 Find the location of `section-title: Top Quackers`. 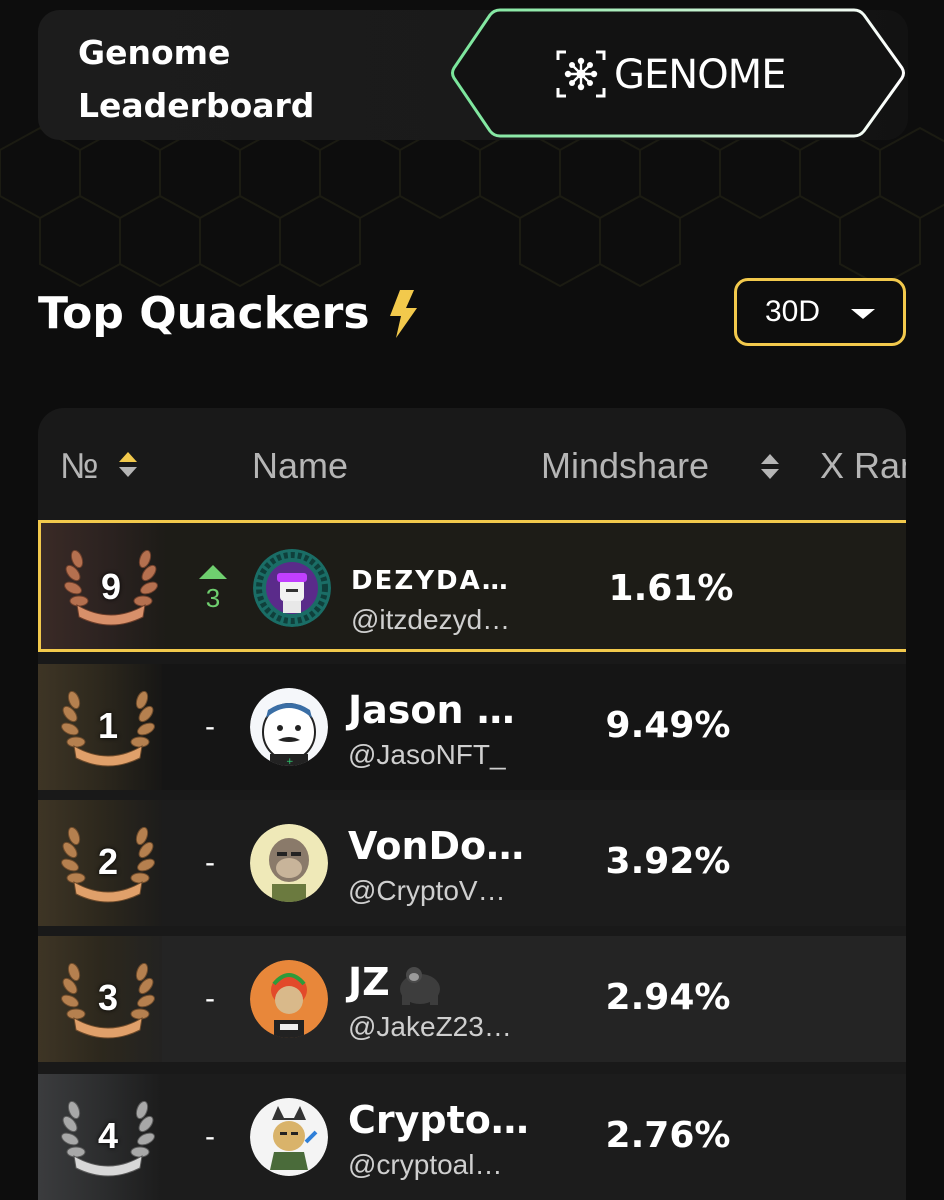

section-title: Top Quackers is located at coordinates (204, 313).